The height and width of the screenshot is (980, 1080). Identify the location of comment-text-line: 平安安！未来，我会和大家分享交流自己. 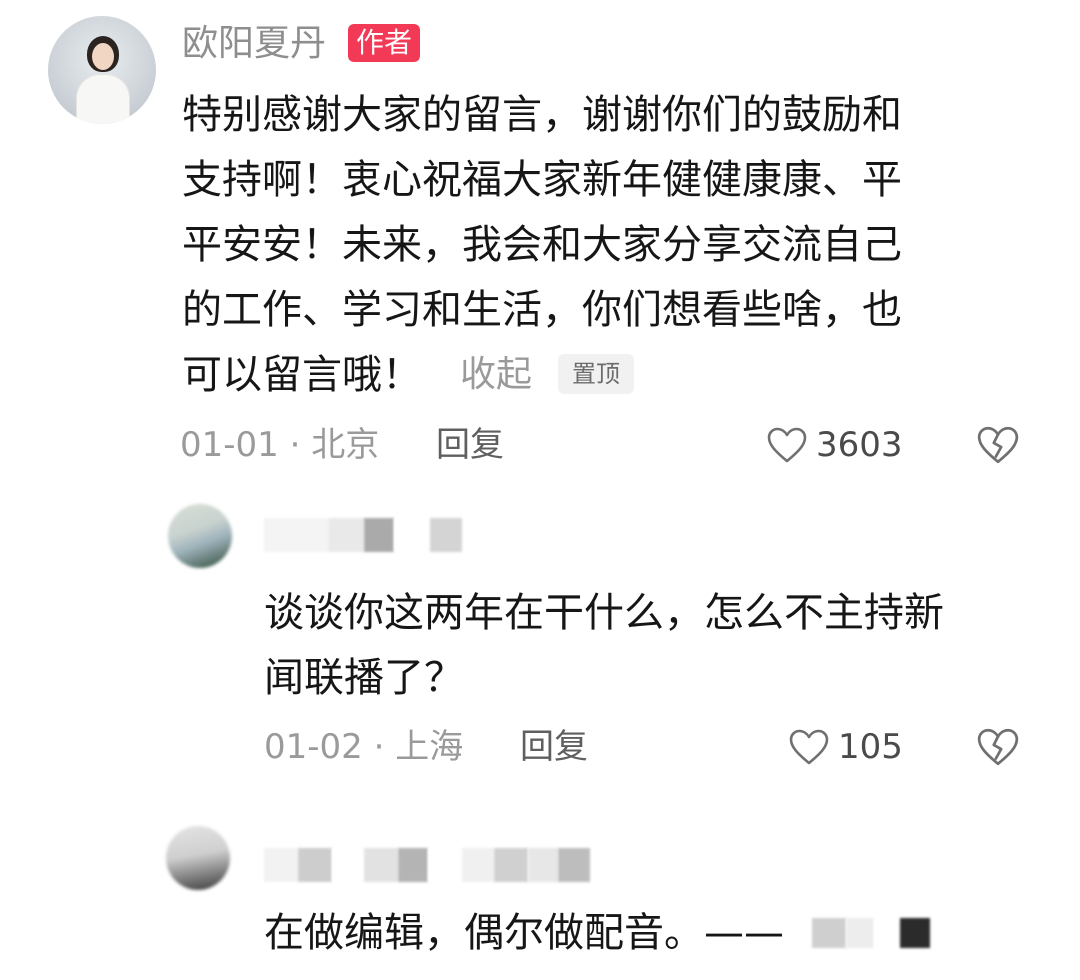
(542, 245).